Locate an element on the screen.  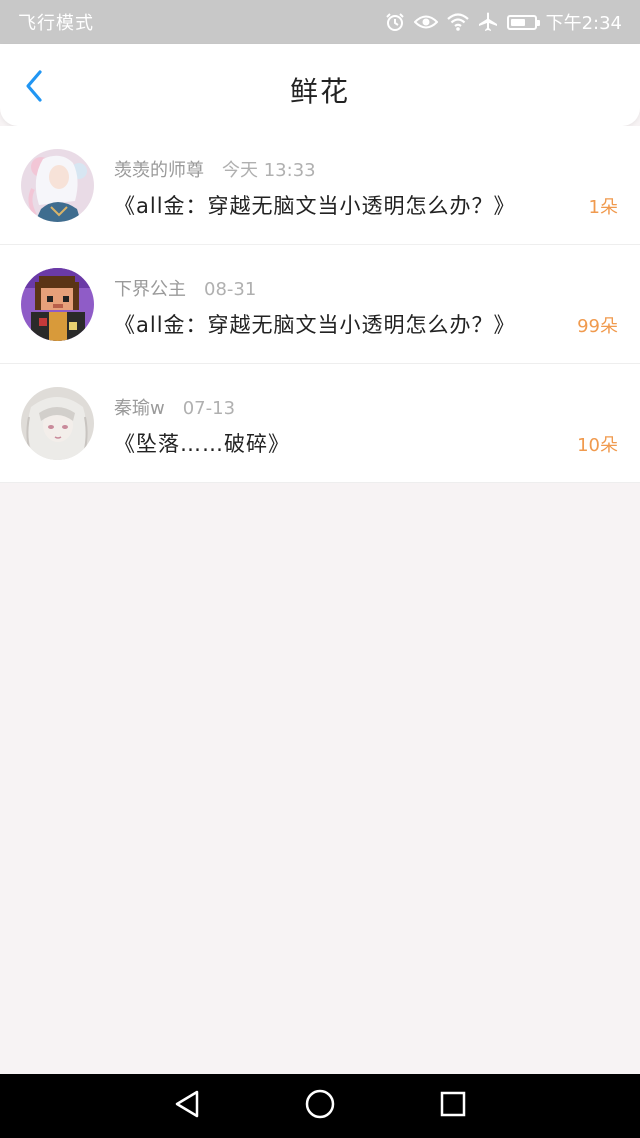
flower-count: 1朵 is located at coordinates (603, 207).